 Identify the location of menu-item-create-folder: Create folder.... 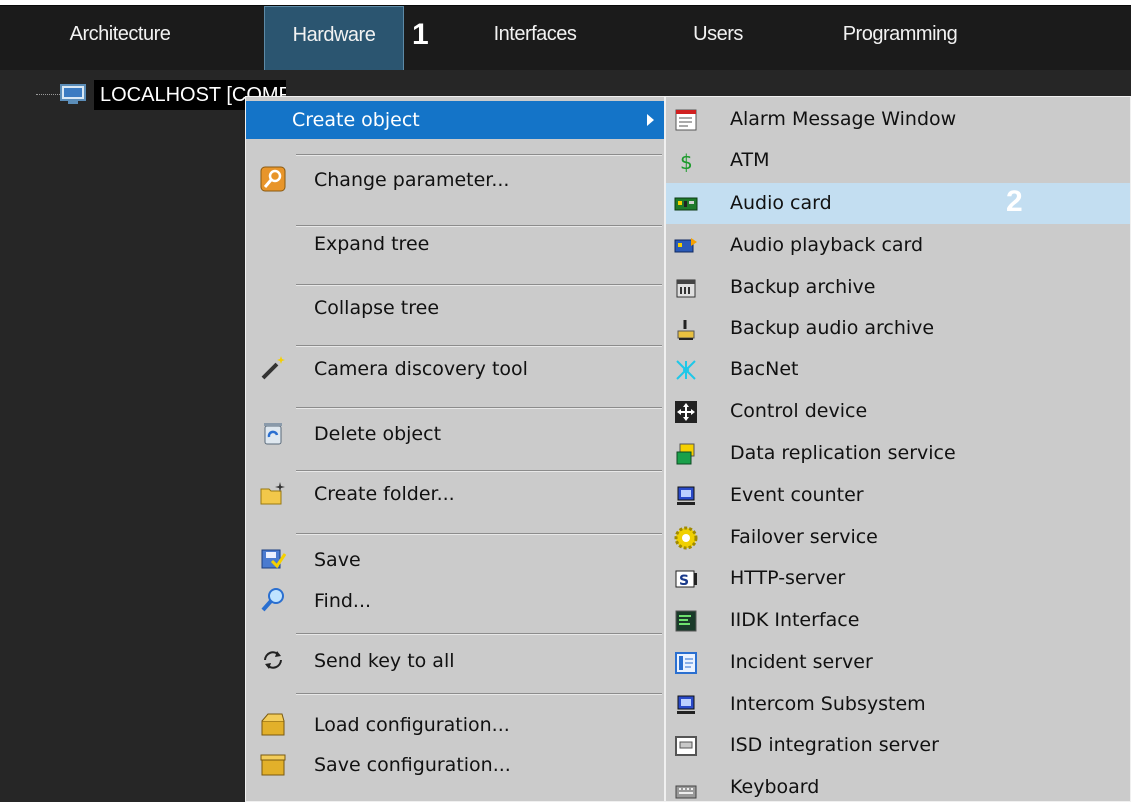
(455, 494).